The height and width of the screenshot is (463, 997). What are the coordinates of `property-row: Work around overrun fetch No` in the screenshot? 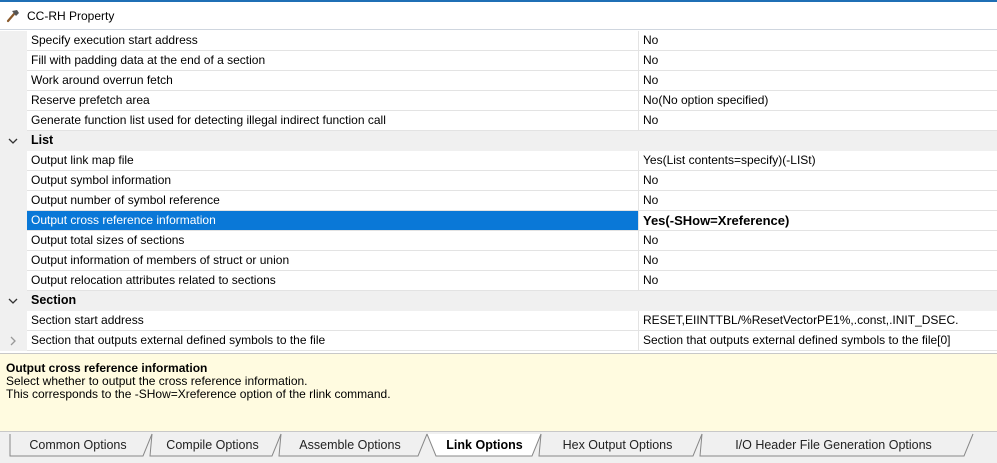 It's located at (498, 81).